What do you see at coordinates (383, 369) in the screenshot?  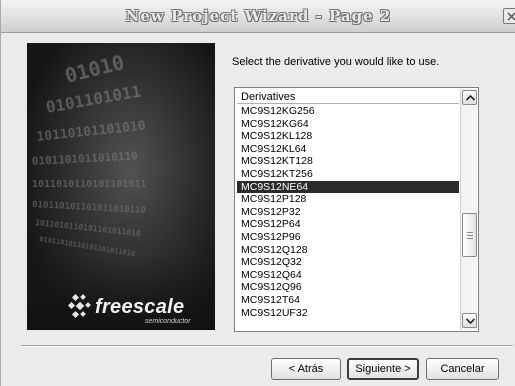 I see `next-button: Siguiente >` at bounding box center [383, 369].